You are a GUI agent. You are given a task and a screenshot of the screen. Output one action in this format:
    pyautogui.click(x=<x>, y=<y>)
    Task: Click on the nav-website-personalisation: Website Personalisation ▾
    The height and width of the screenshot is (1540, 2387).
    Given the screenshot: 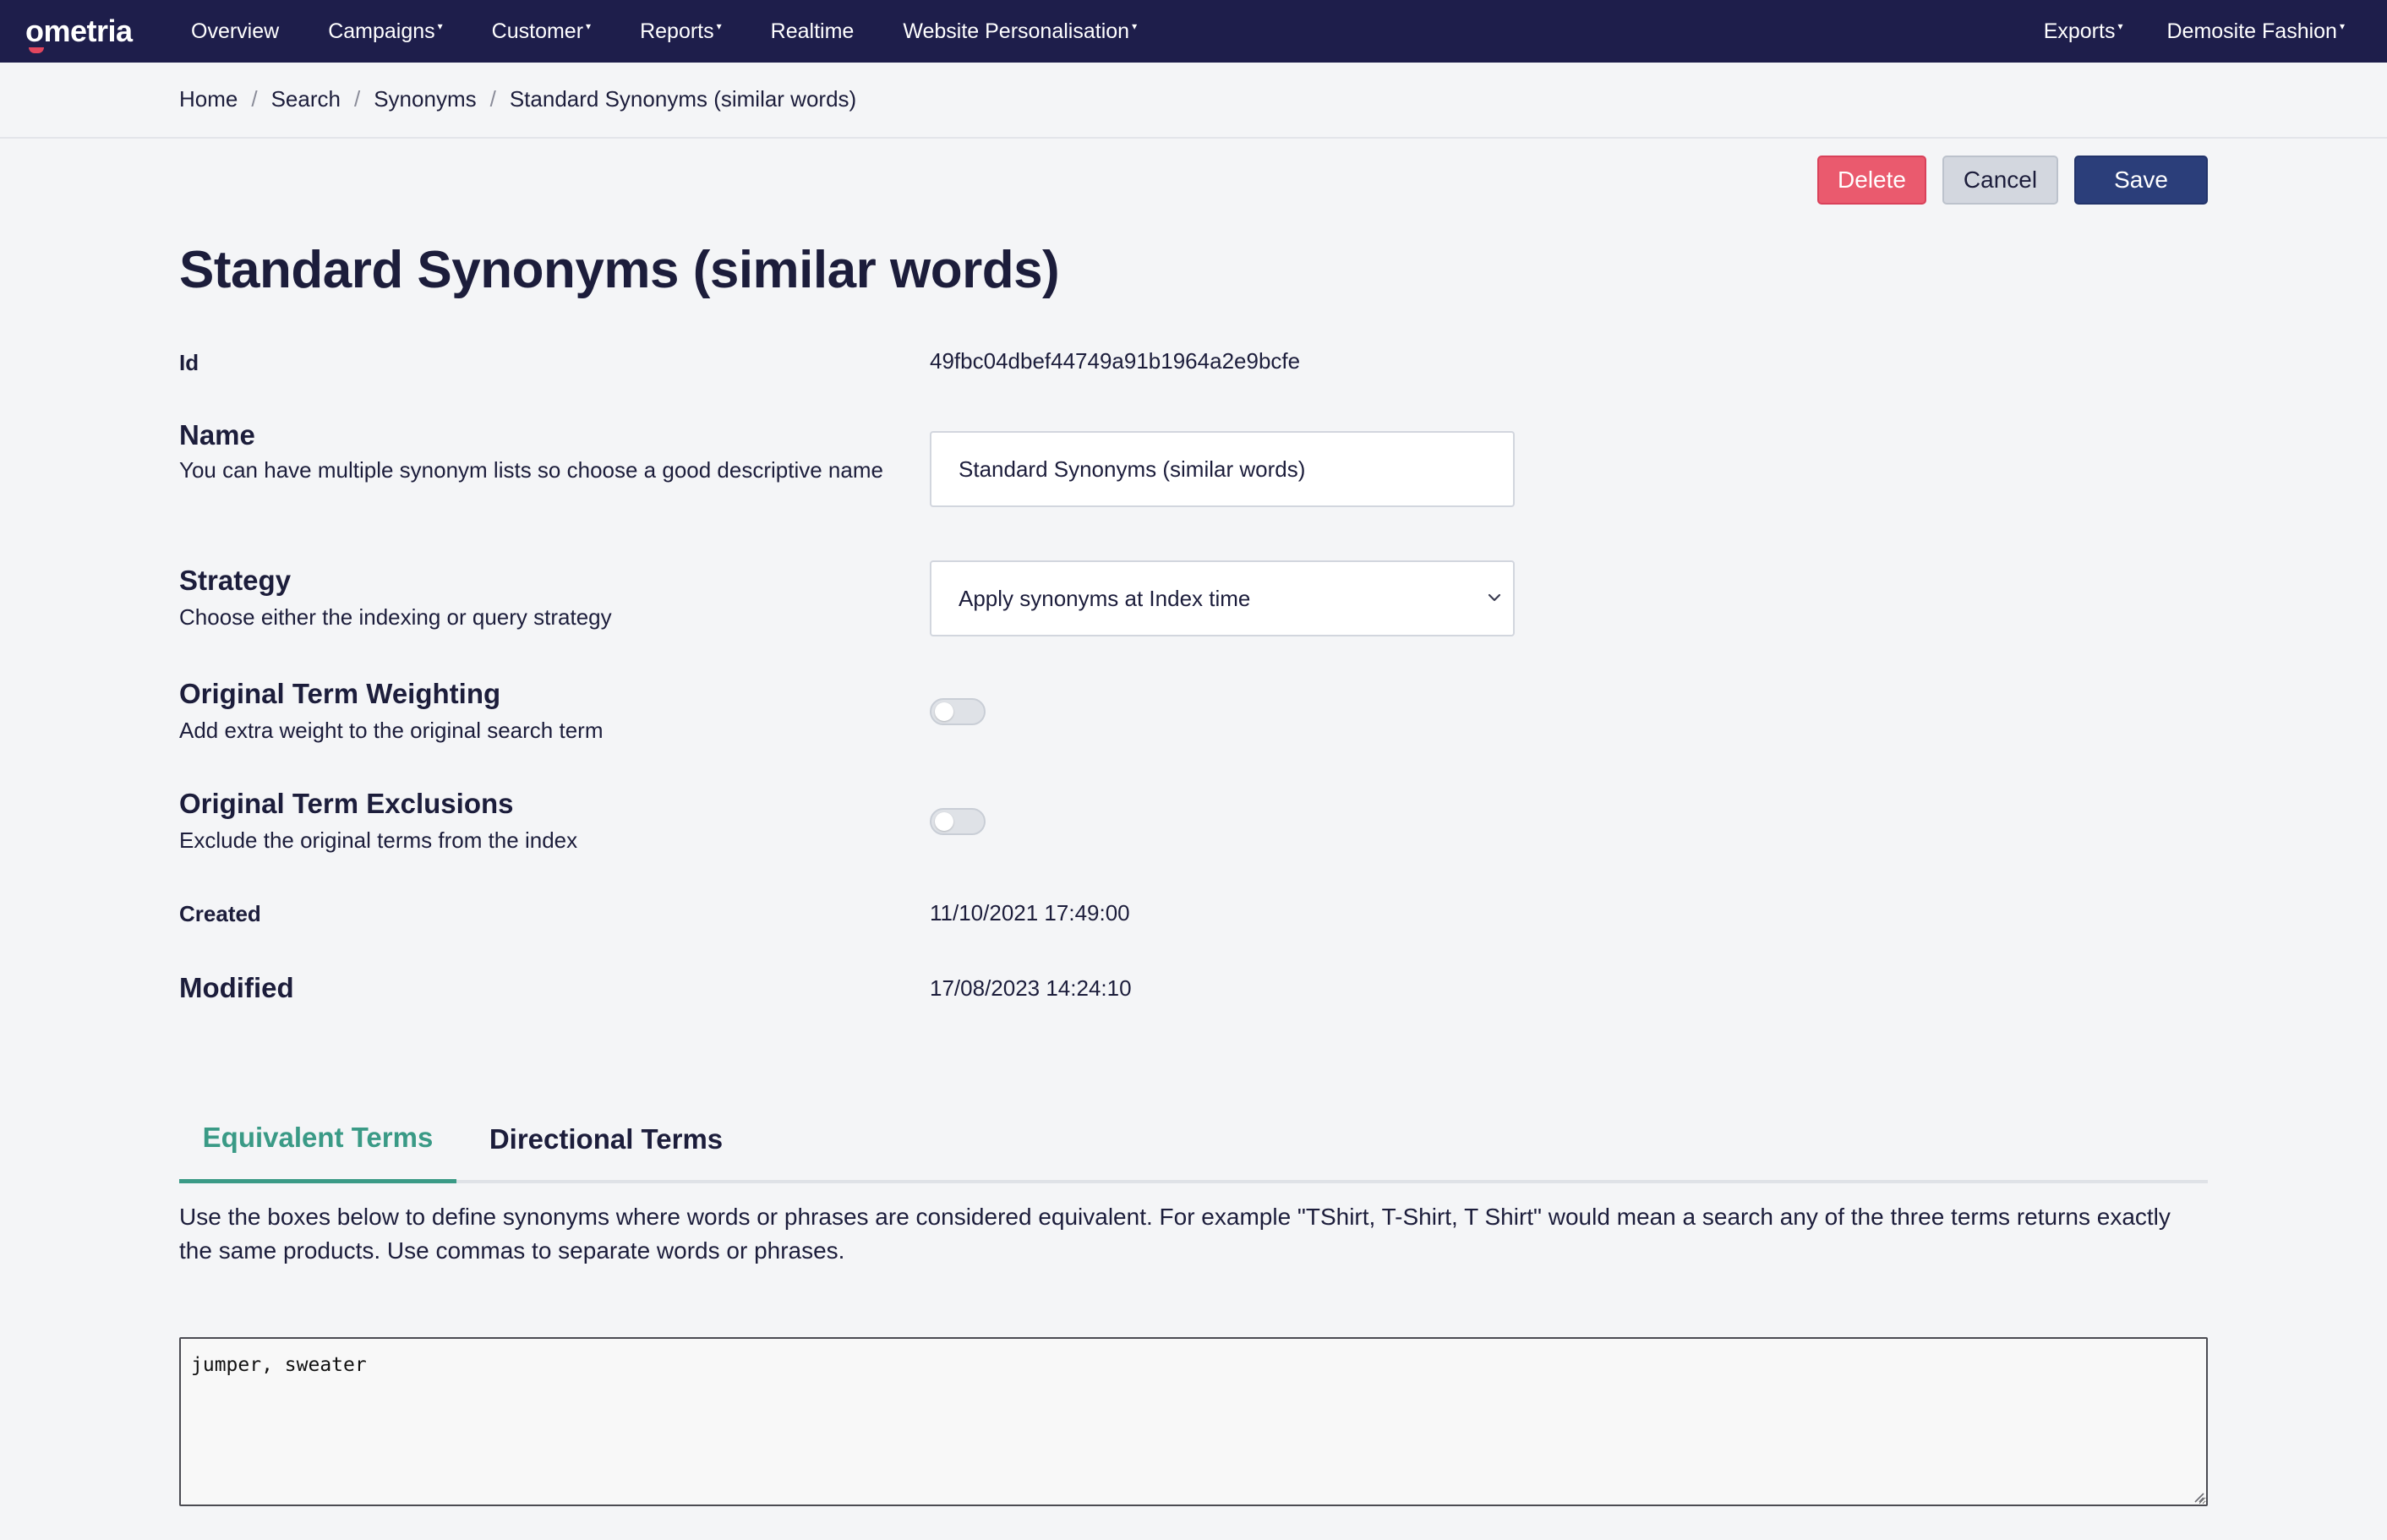 What is the action you would take?
    pyautogui.click(x=1020, y=31)
    